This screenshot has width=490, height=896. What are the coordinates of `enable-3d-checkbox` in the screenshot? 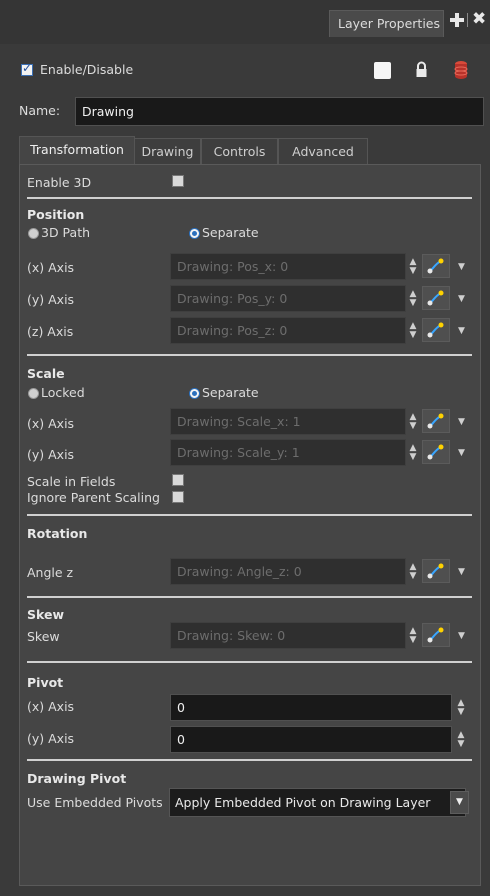 It's located at (178, 181).